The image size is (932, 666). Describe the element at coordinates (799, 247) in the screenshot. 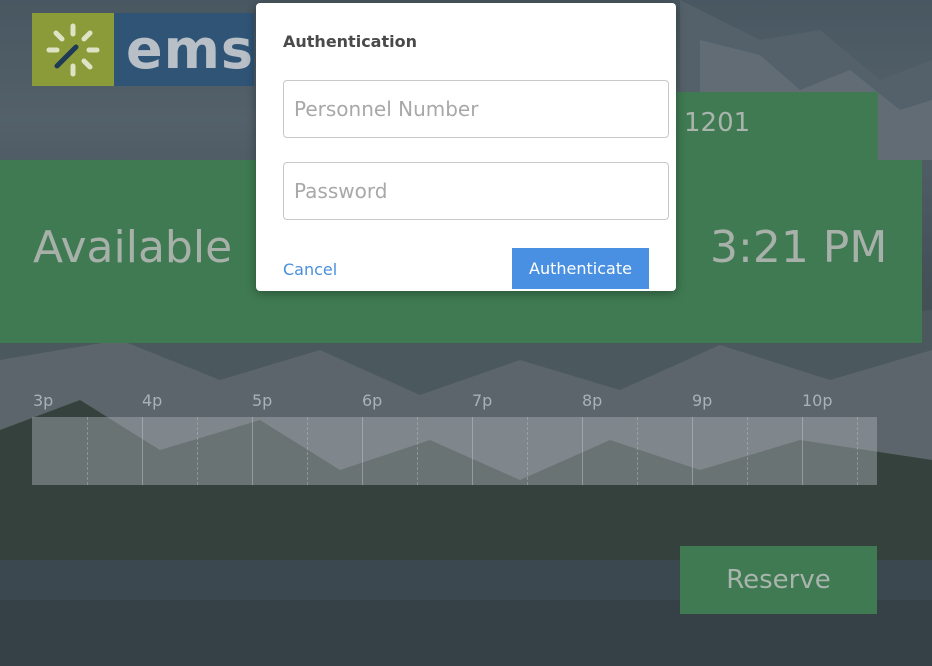

I see `current-time: 3:21 PM` at that location.